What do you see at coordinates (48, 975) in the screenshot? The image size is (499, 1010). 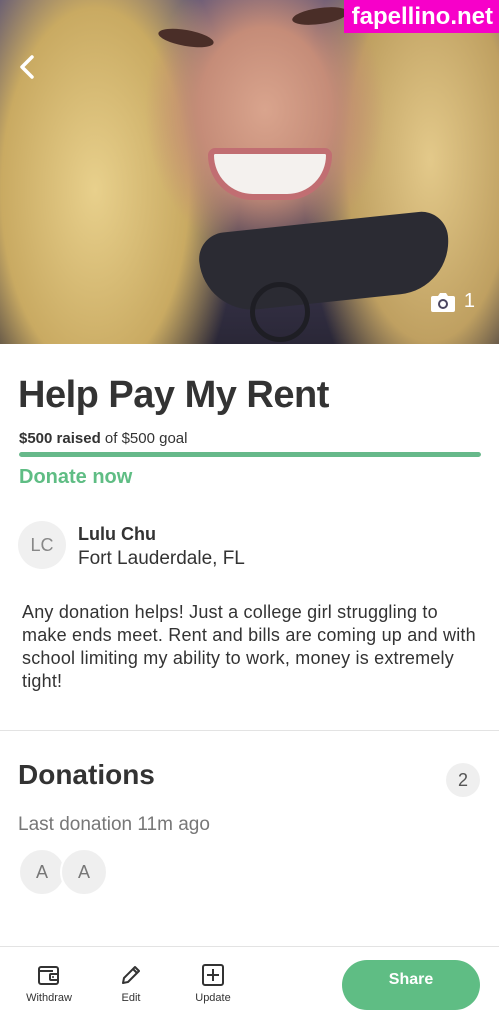 I see `wallet-icon` at bounding box center [48, 975].